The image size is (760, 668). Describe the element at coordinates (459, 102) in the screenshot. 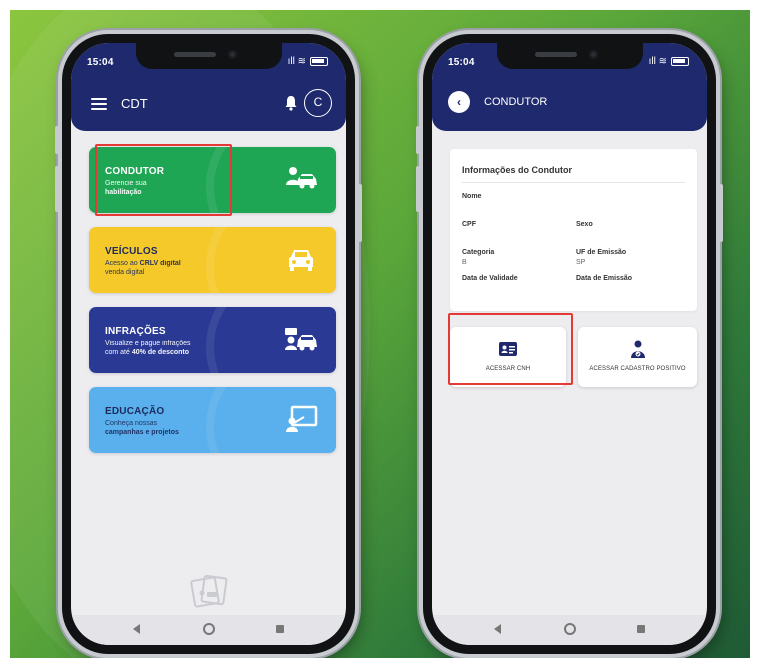

I see `back-arrow-icon: ‹` at that location.